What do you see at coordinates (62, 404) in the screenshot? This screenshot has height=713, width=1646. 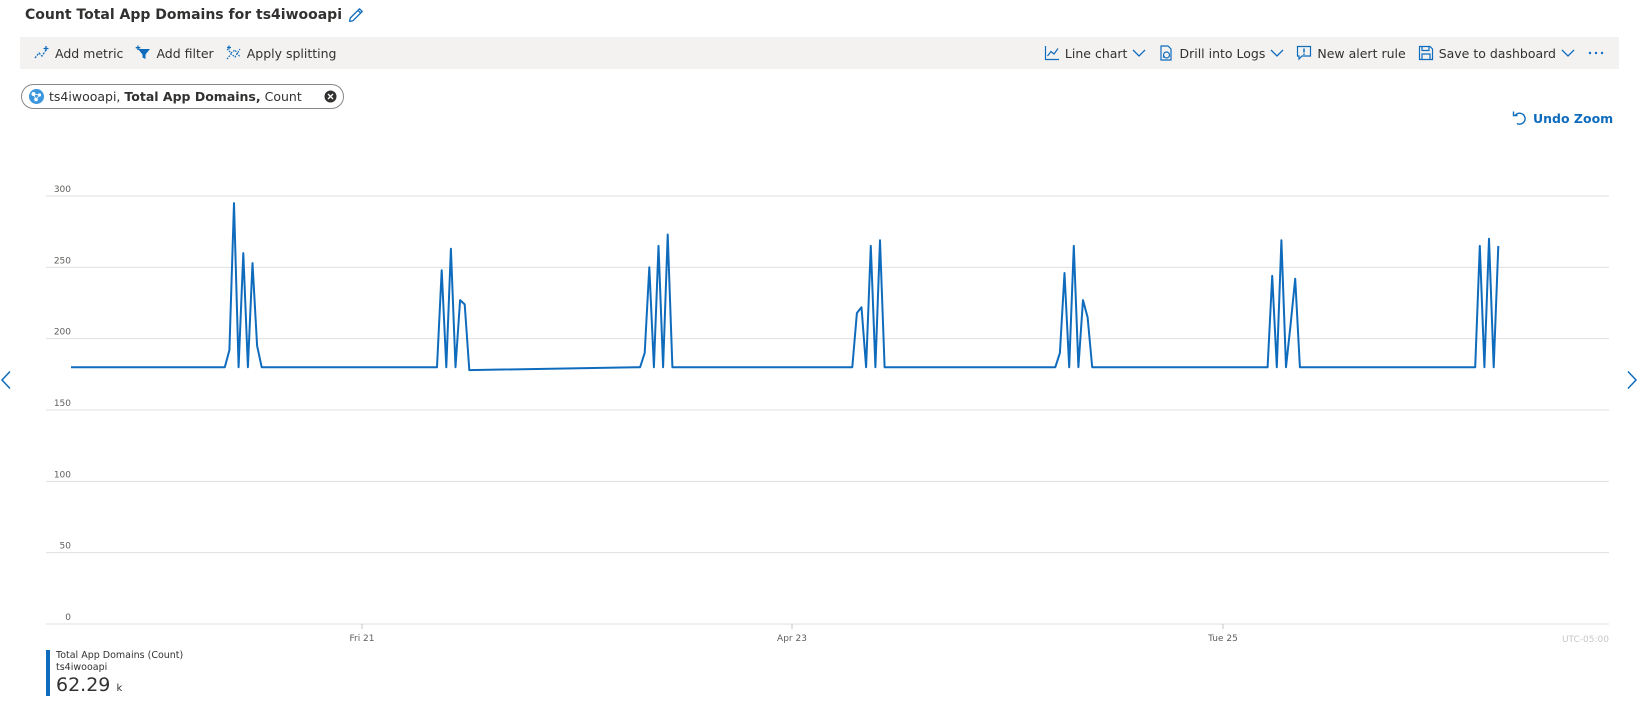 I see `y-tick-label: 150` at bounding box center [62, 404].